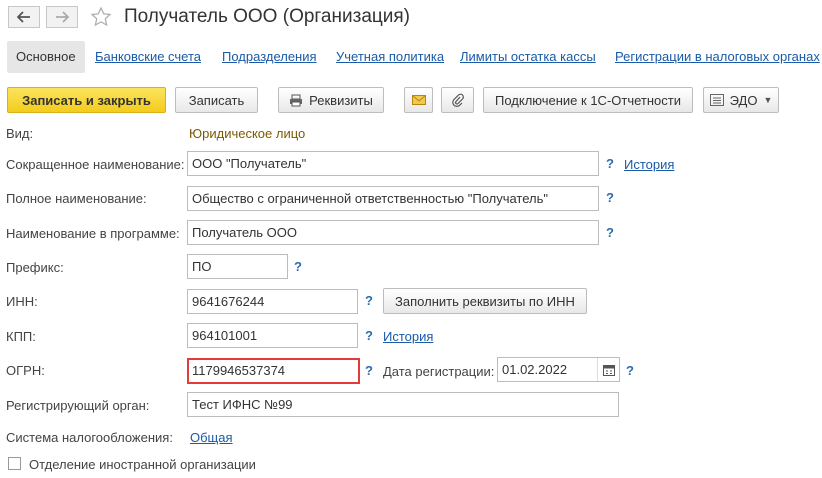  Describe the element at coordinates (78, 405) in the screenshot. I see `reg-authority-label: Регистрирующий орган:` at that location.